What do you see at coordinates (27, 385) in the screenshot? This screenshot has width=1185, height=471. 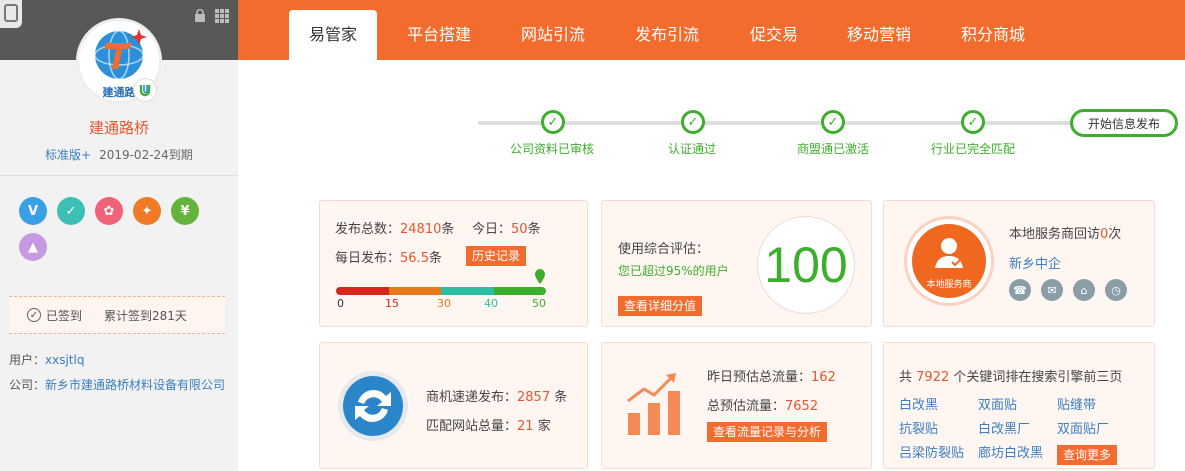 I see `company-label: 公司：` at bounding box center [27, 385].